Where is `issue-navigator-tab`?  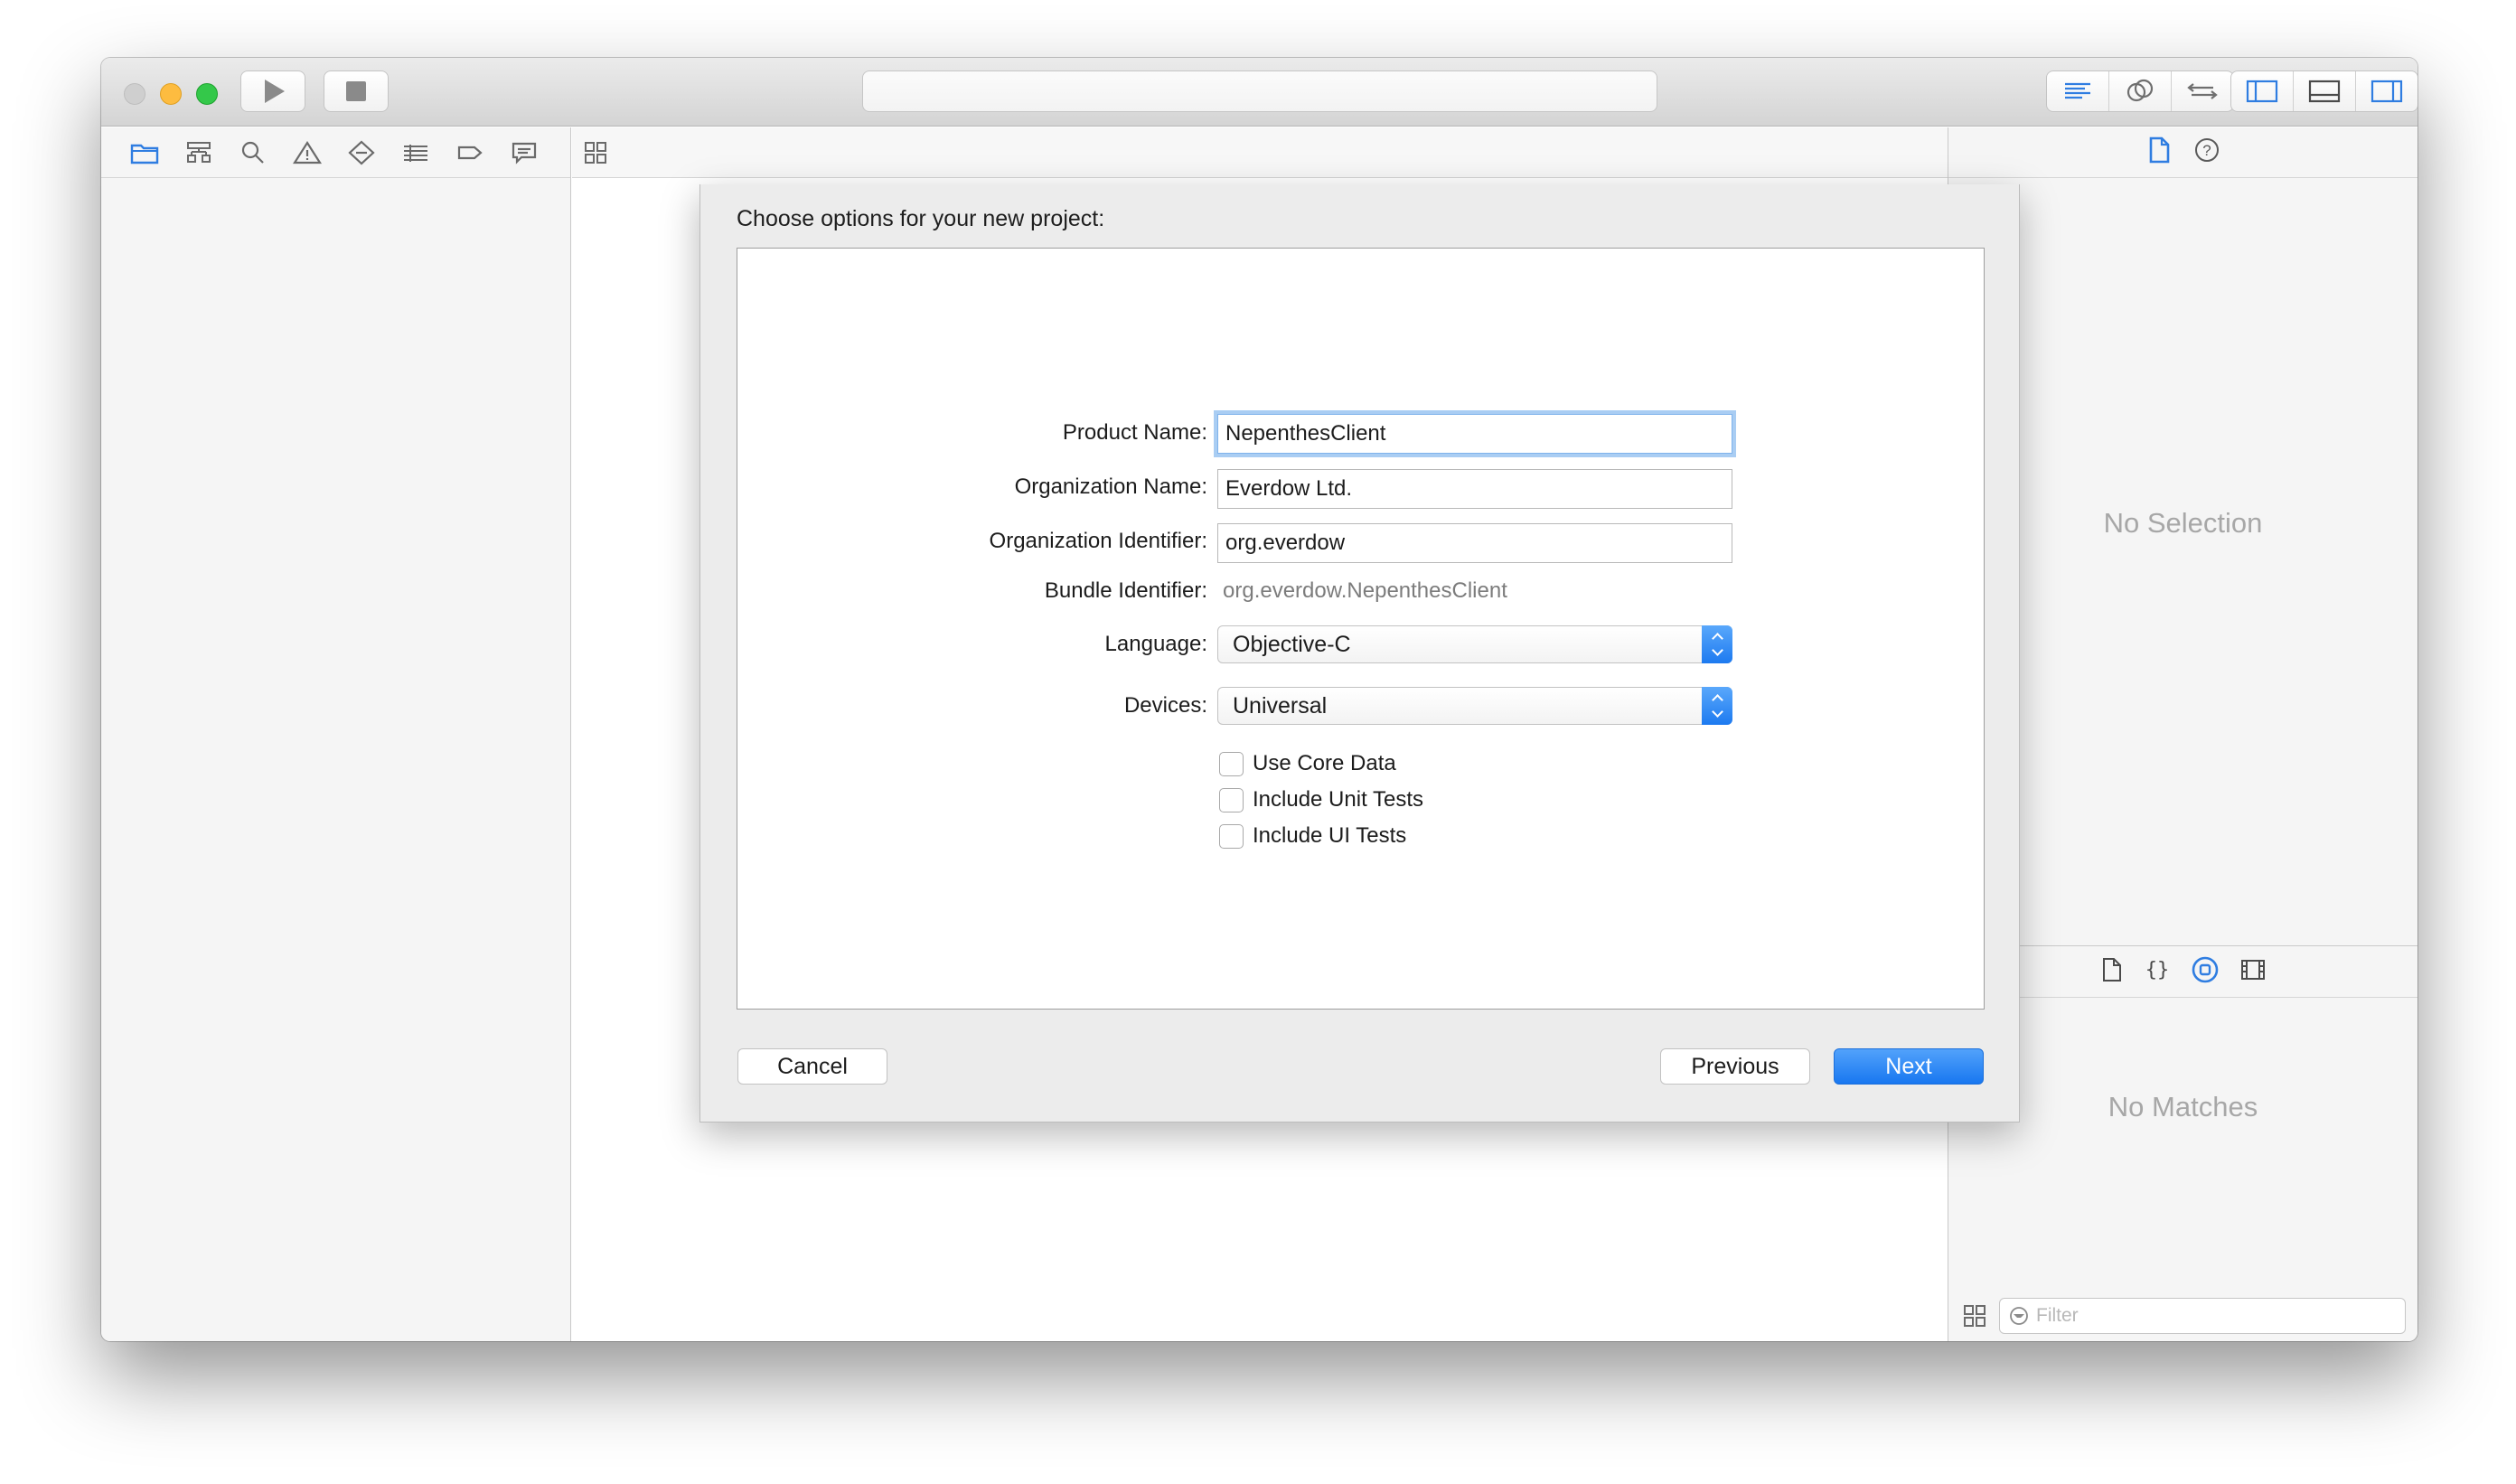 issue-navigator-tab is located at coordinates (307, 153).